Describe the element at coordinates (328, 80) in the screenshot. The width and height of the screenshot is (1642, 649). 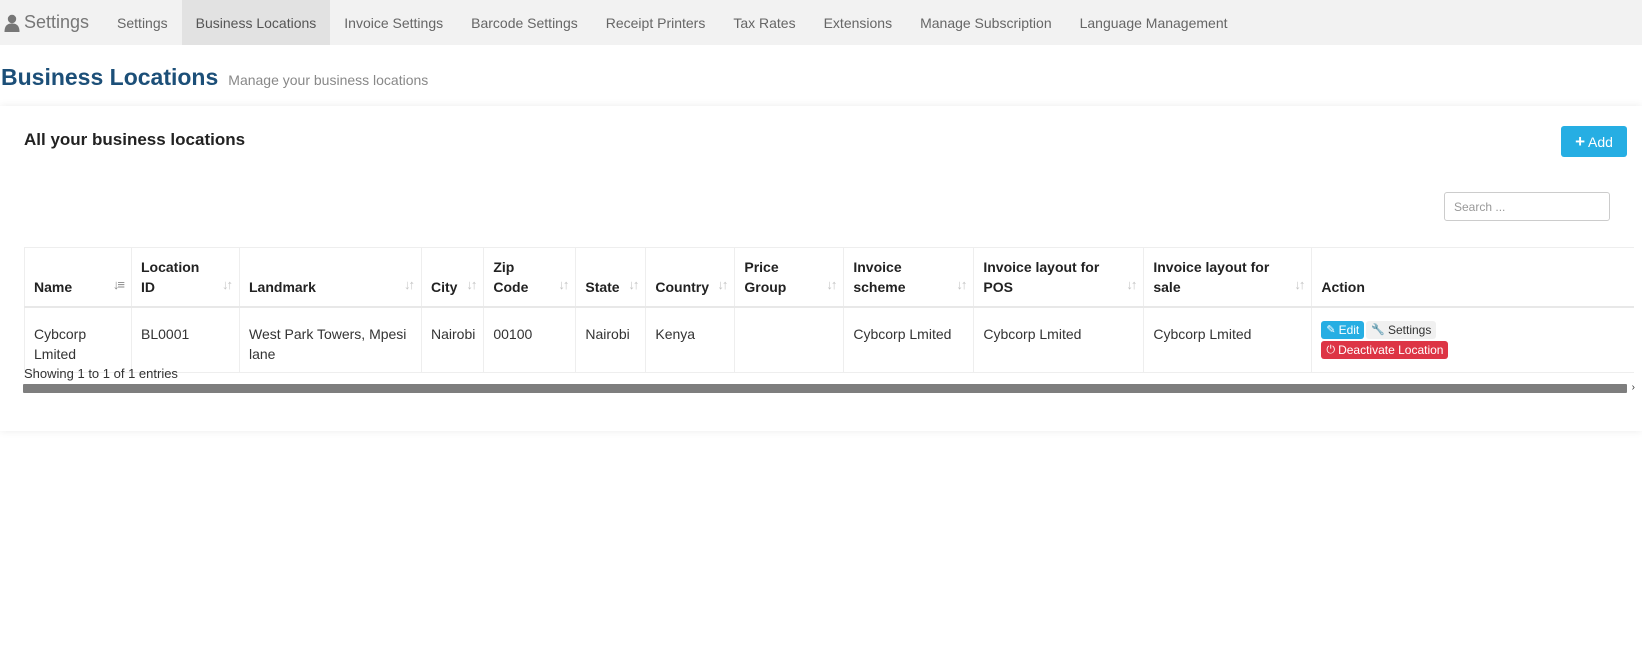
I see `page-subtitle: Manage your business locations` at that location.